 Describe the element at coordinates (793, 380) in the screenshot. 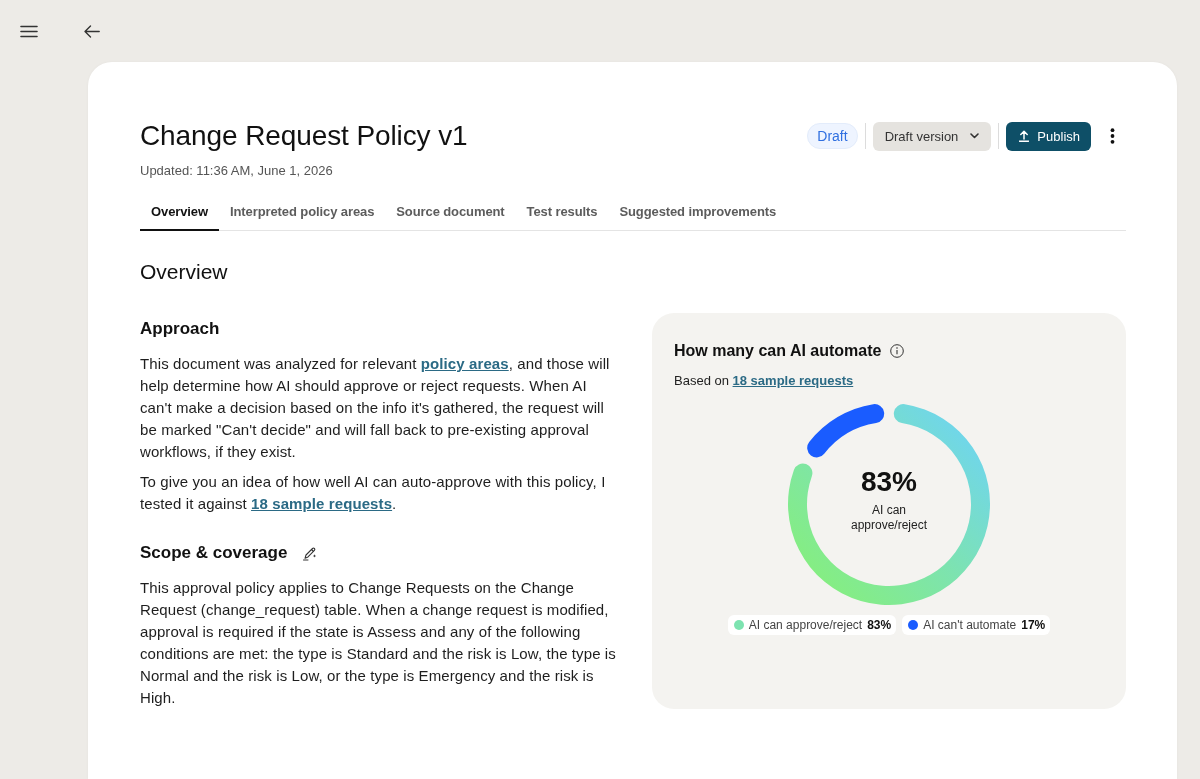

I see `text-link: 18 sample requests` at that location.